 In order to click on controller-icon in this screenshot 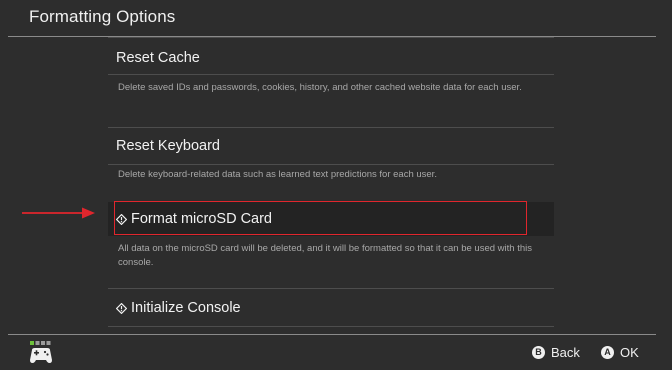, I will do `click(41, 352)`.